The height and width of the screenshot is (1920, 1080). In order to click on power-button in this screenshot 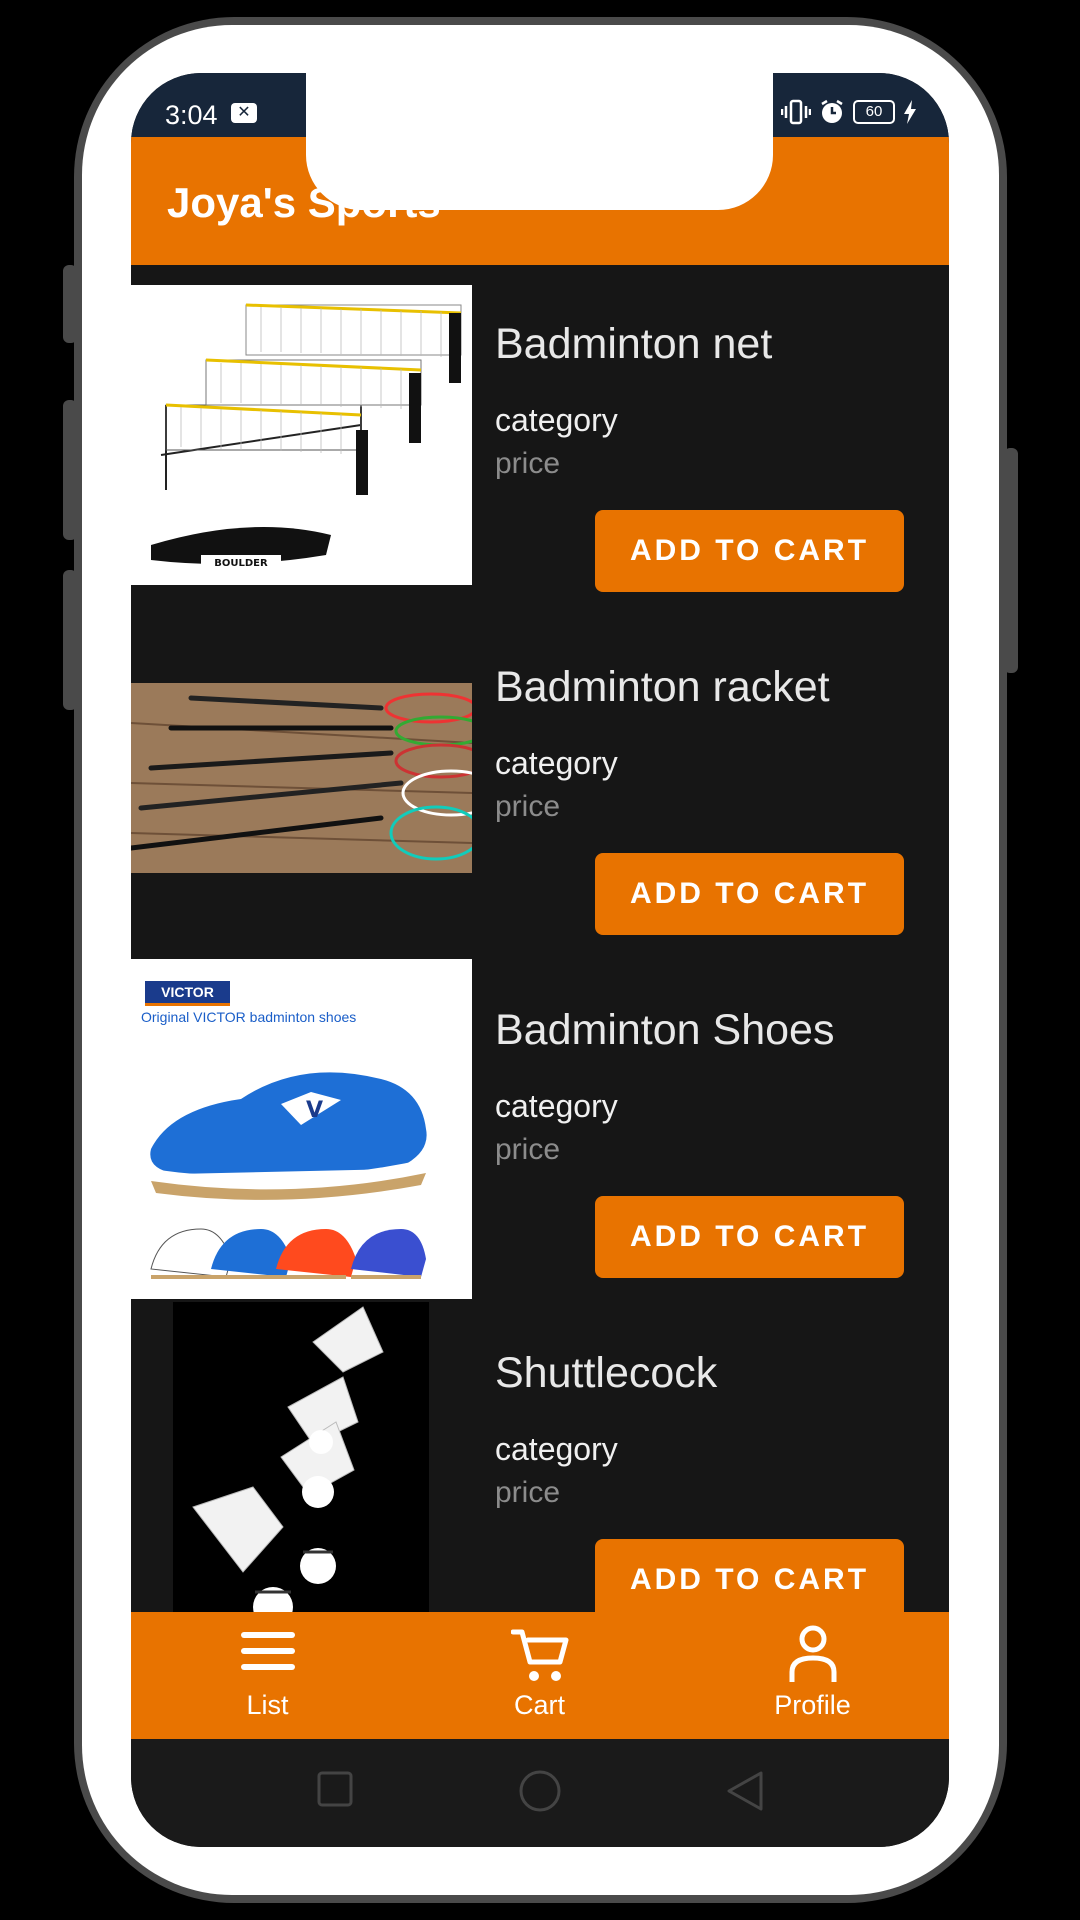, I will do `click(1011, 560)`.